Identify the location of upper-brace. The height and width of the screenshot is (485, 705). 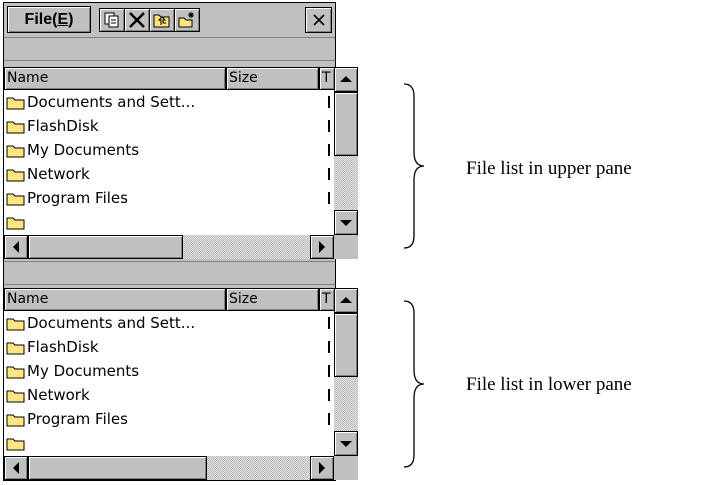
(414, 166).